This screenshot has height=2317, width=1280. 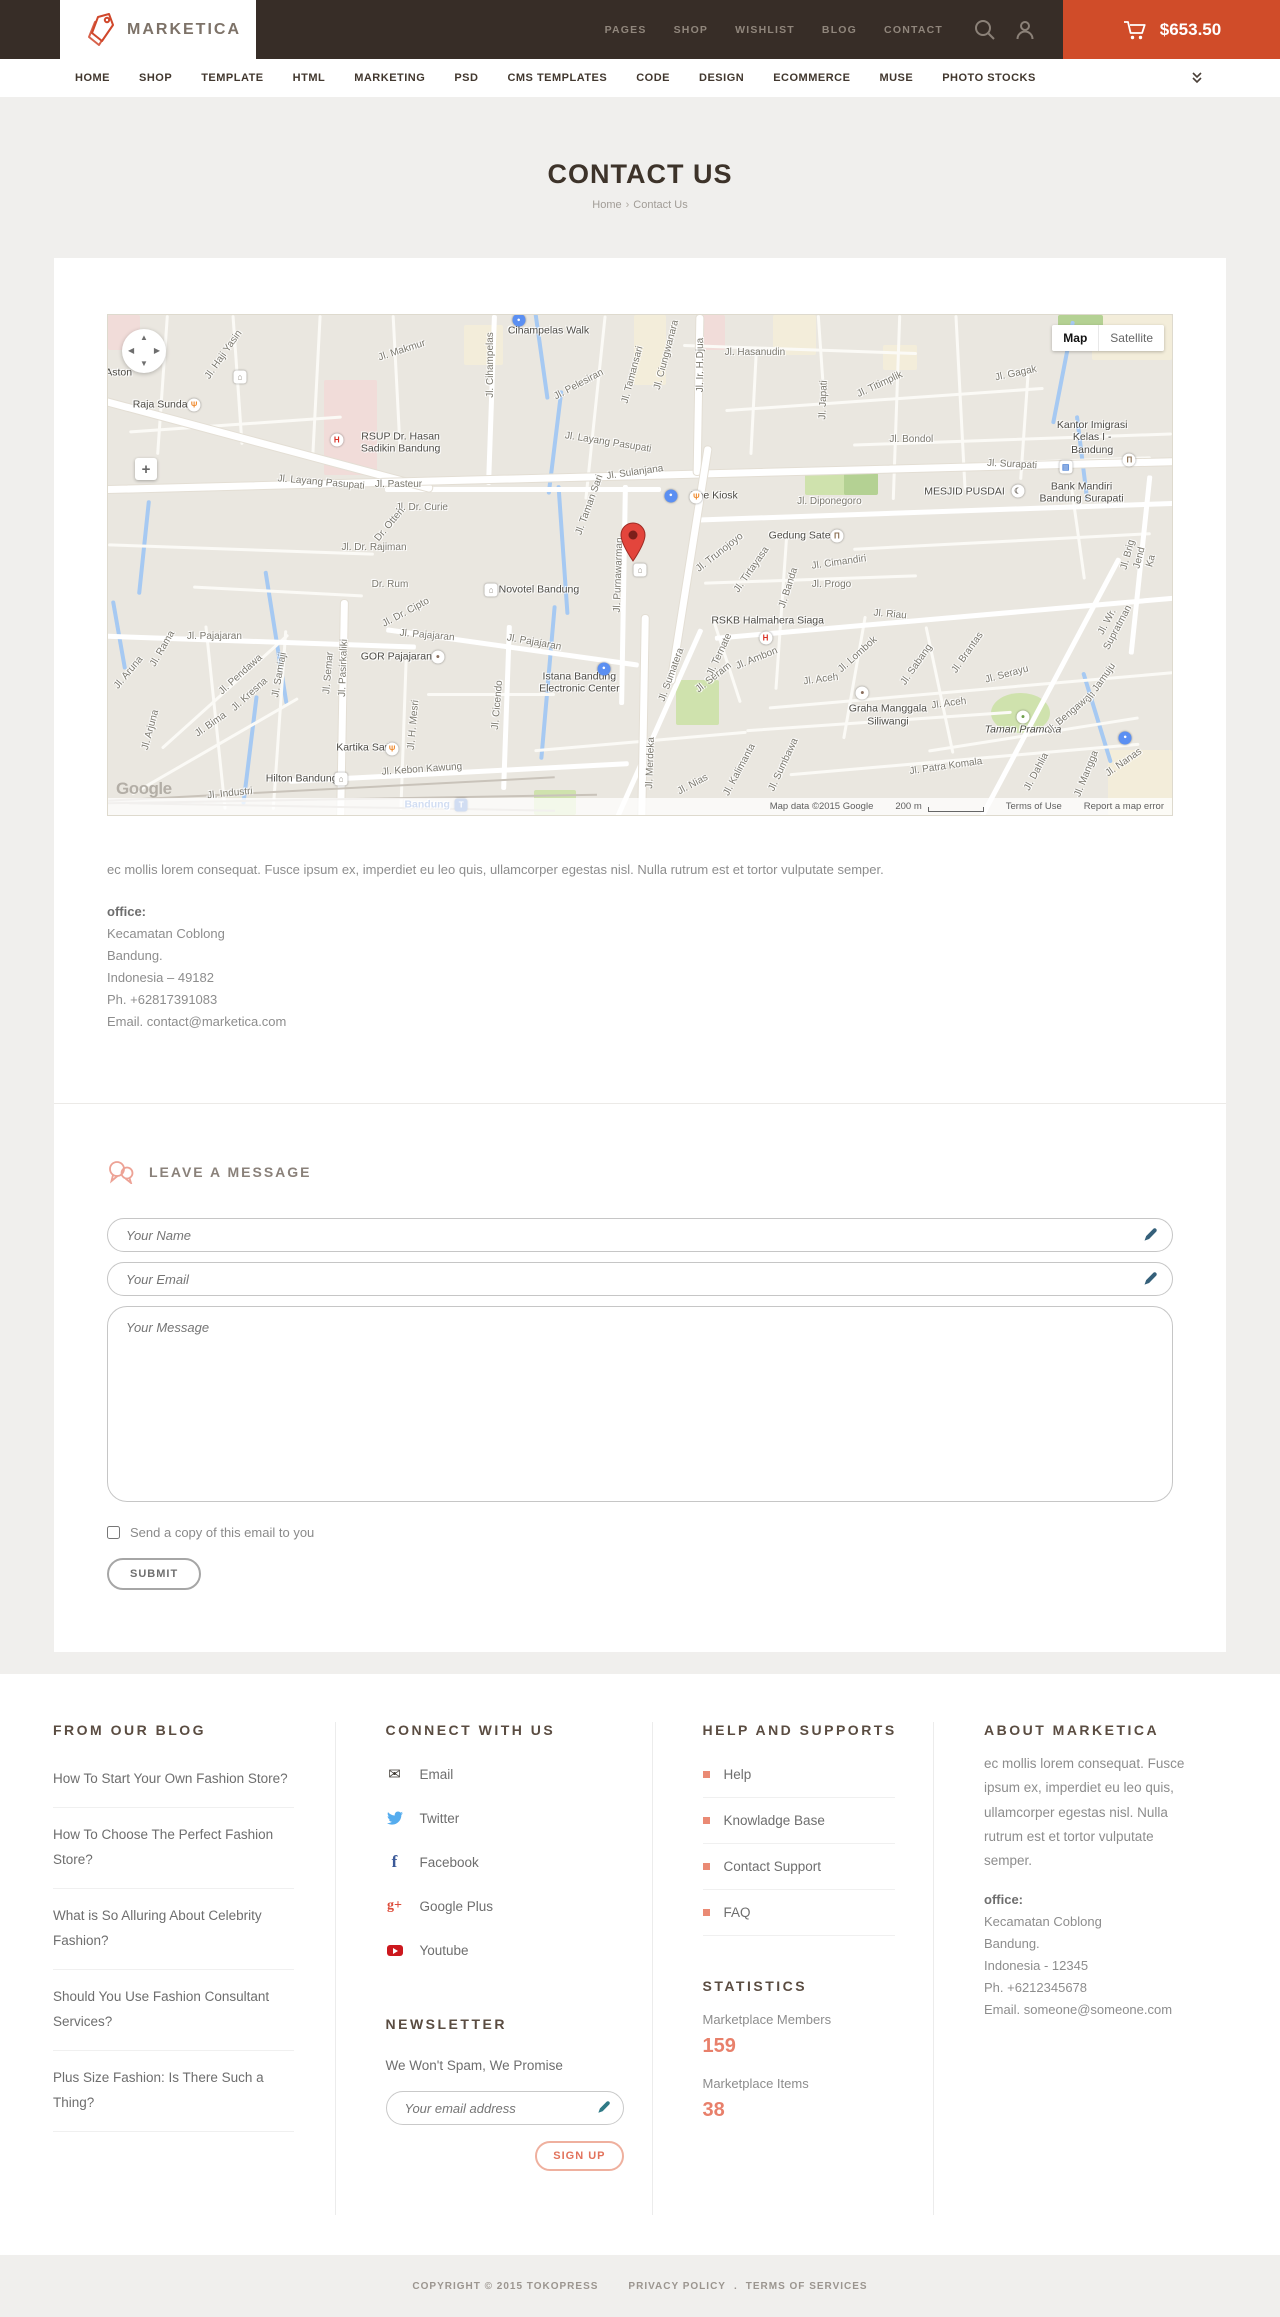 I want to click on logo: MARKETICA, so click(x=158, y=29).